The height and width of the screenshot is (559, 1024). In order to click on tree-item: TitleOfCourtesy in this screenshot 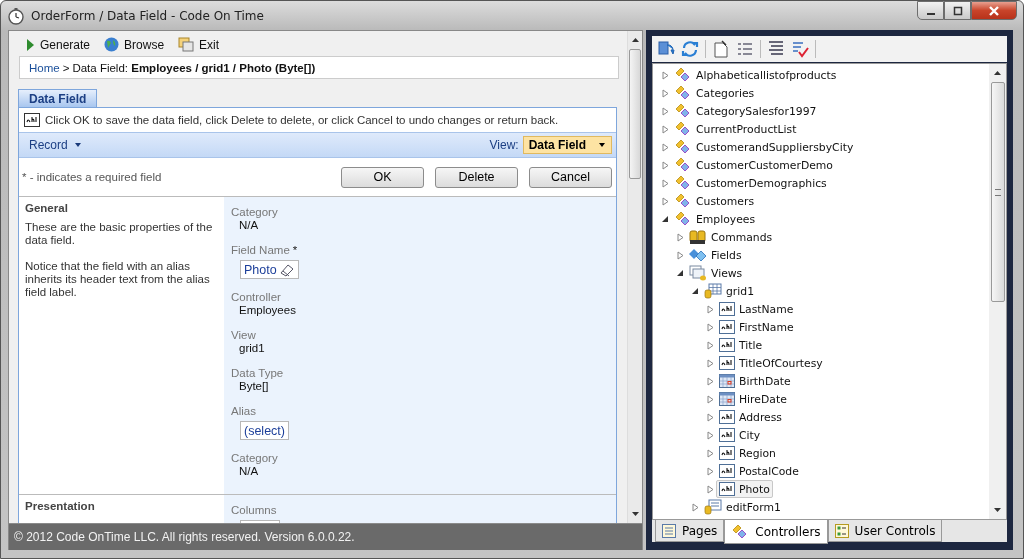, I will do `click(771, 363)`.